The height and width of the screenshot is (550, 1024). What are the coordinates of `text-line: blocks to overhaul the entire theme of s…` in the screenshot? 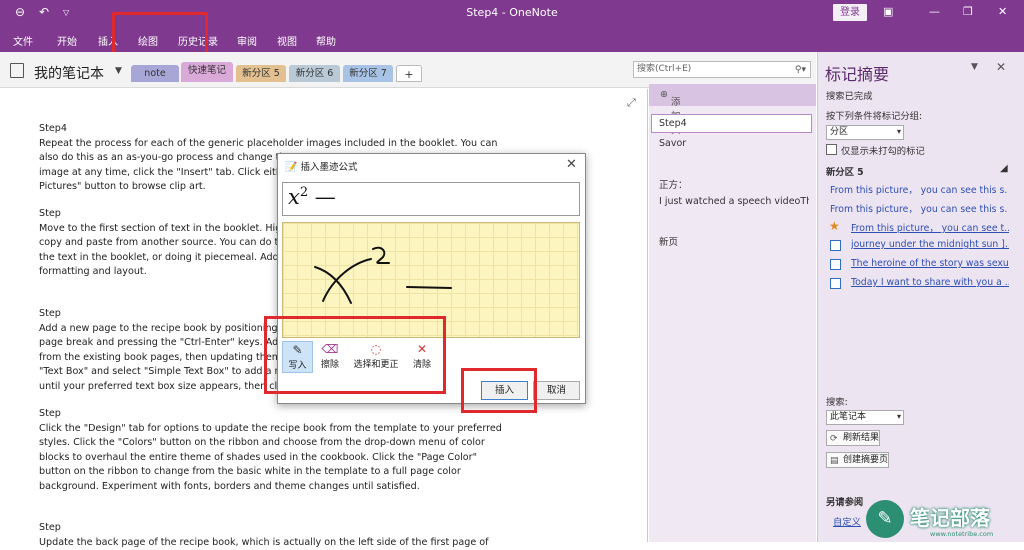 It's located at (258, 457).